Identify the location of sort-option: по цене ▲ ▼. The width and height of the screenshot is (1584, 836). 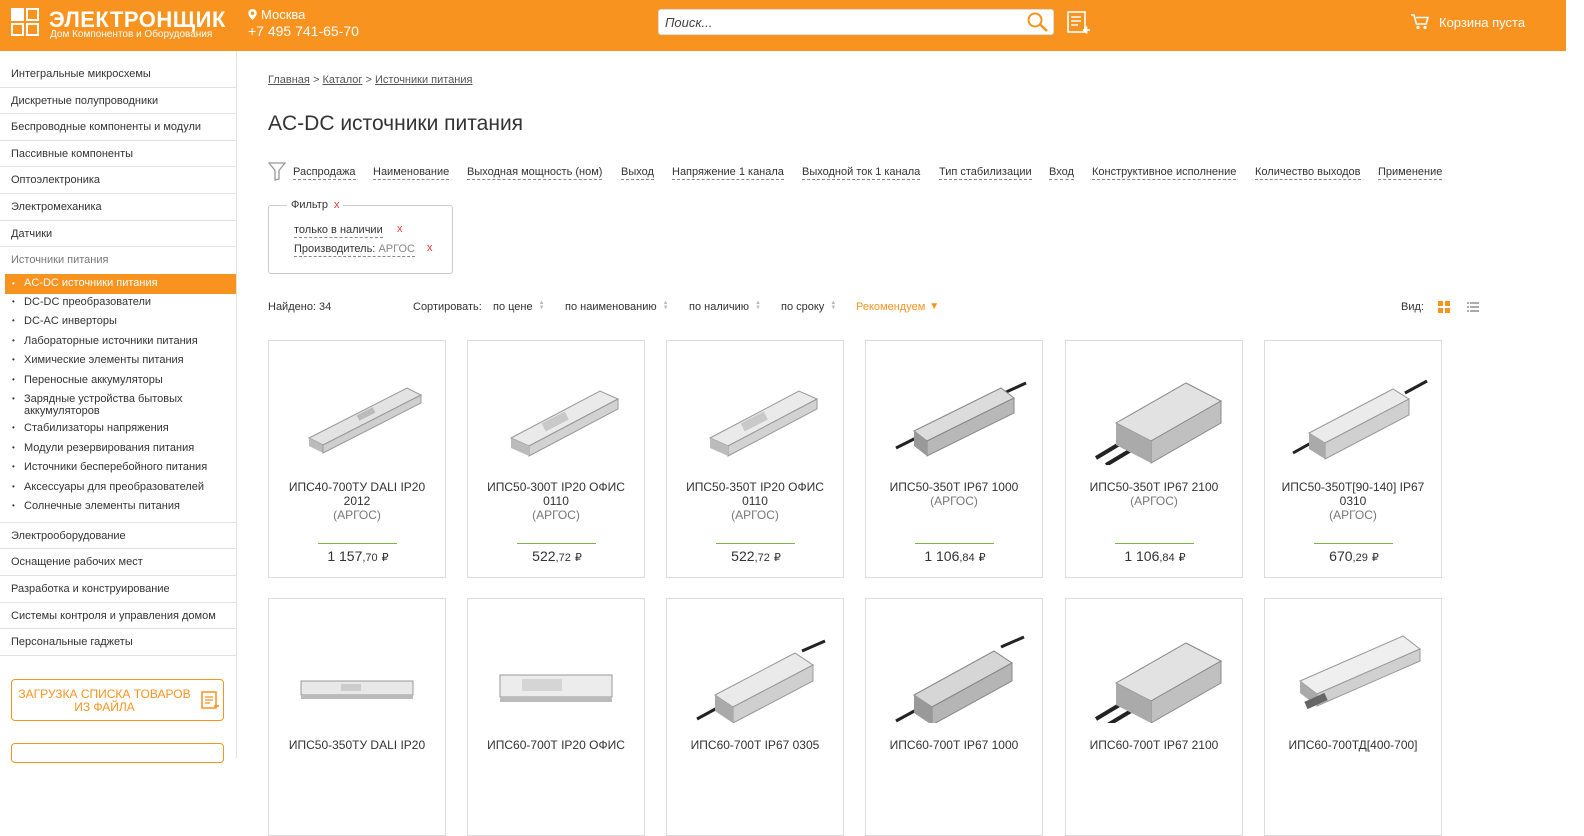
(520, 306).